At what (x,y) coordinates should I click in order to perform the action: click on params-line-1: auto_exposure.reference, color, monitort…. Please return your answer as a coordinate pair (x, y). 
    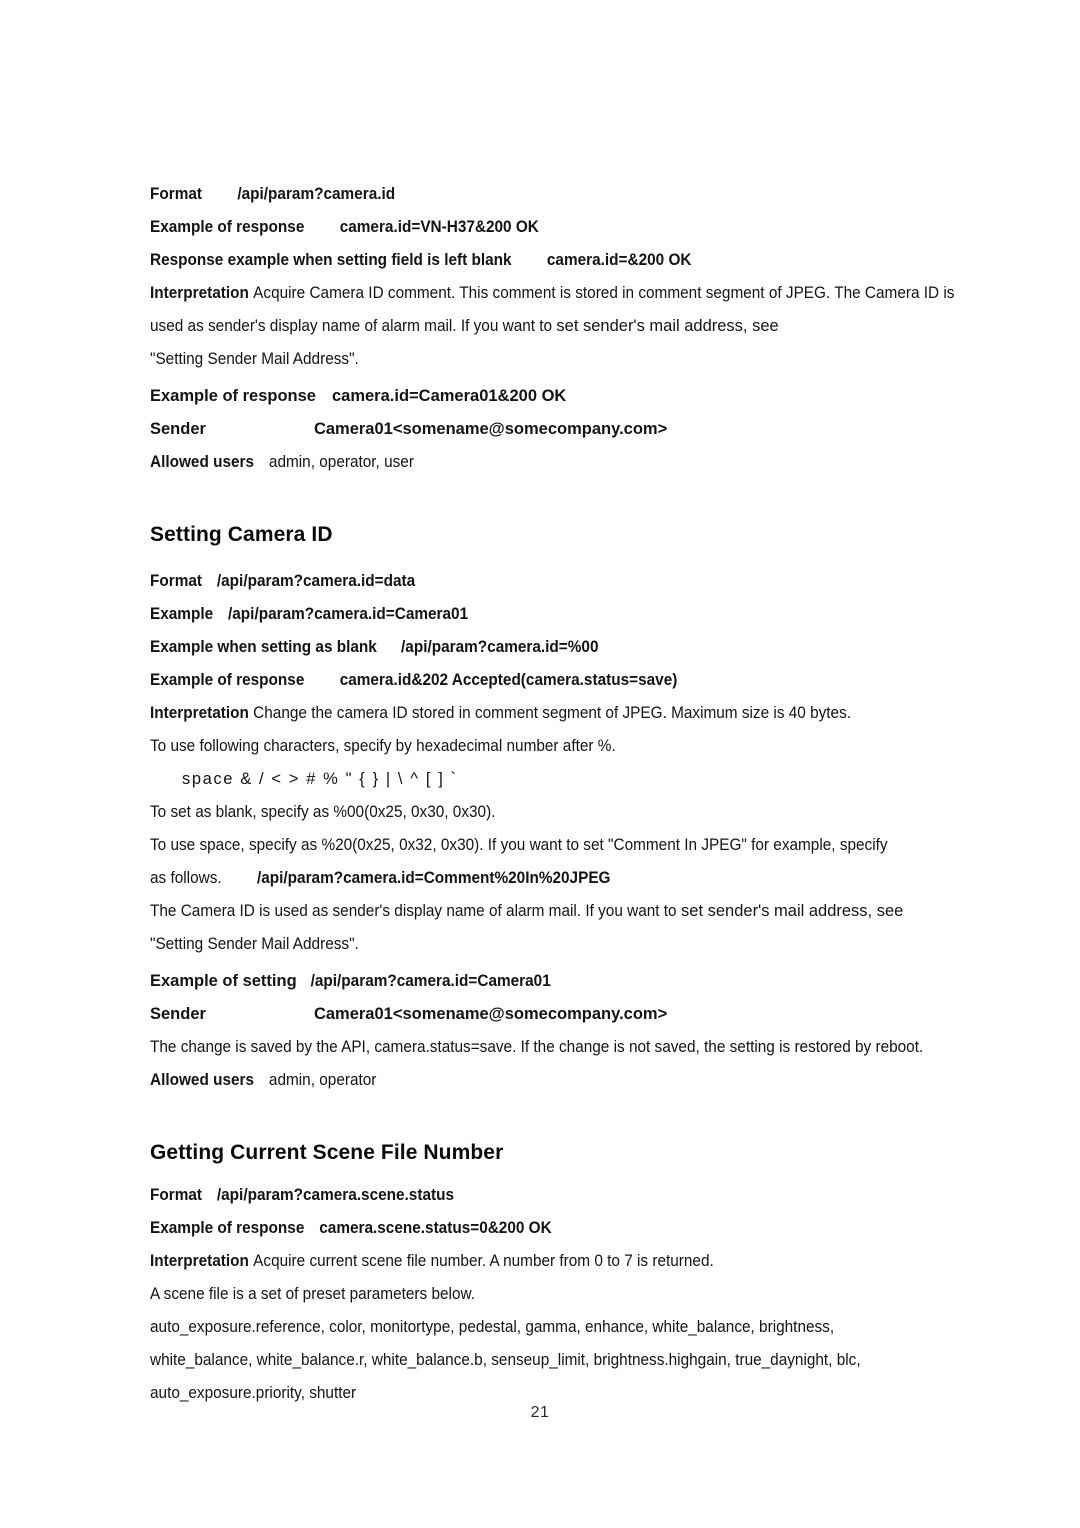
    Looking at the image, I should click on (492, 1327).